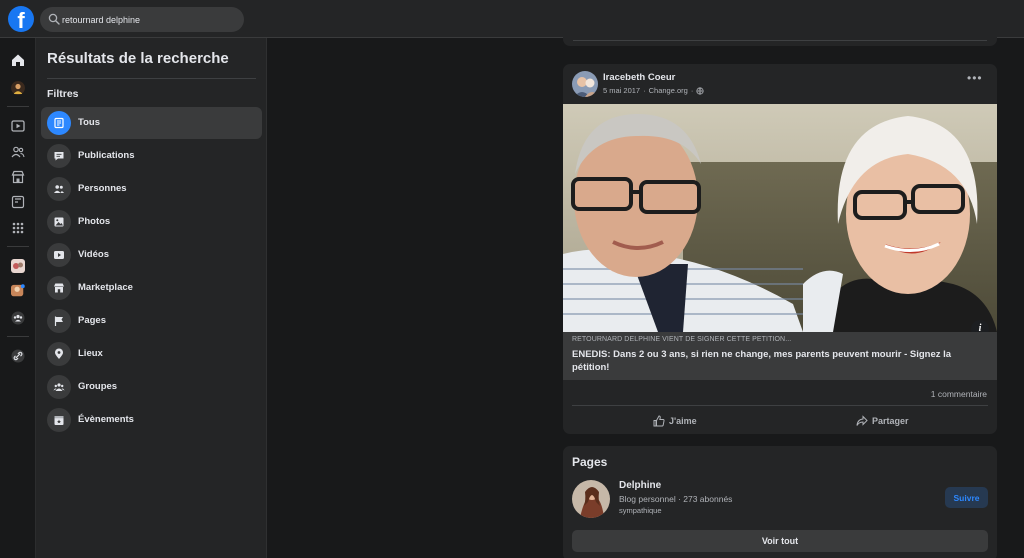 Image resolution: width=1024 pixels, height=558 pixels. Describe the element at coordinates (621, 90) in the screenshot. I see `post-date: 5 mai 2017` at that location.